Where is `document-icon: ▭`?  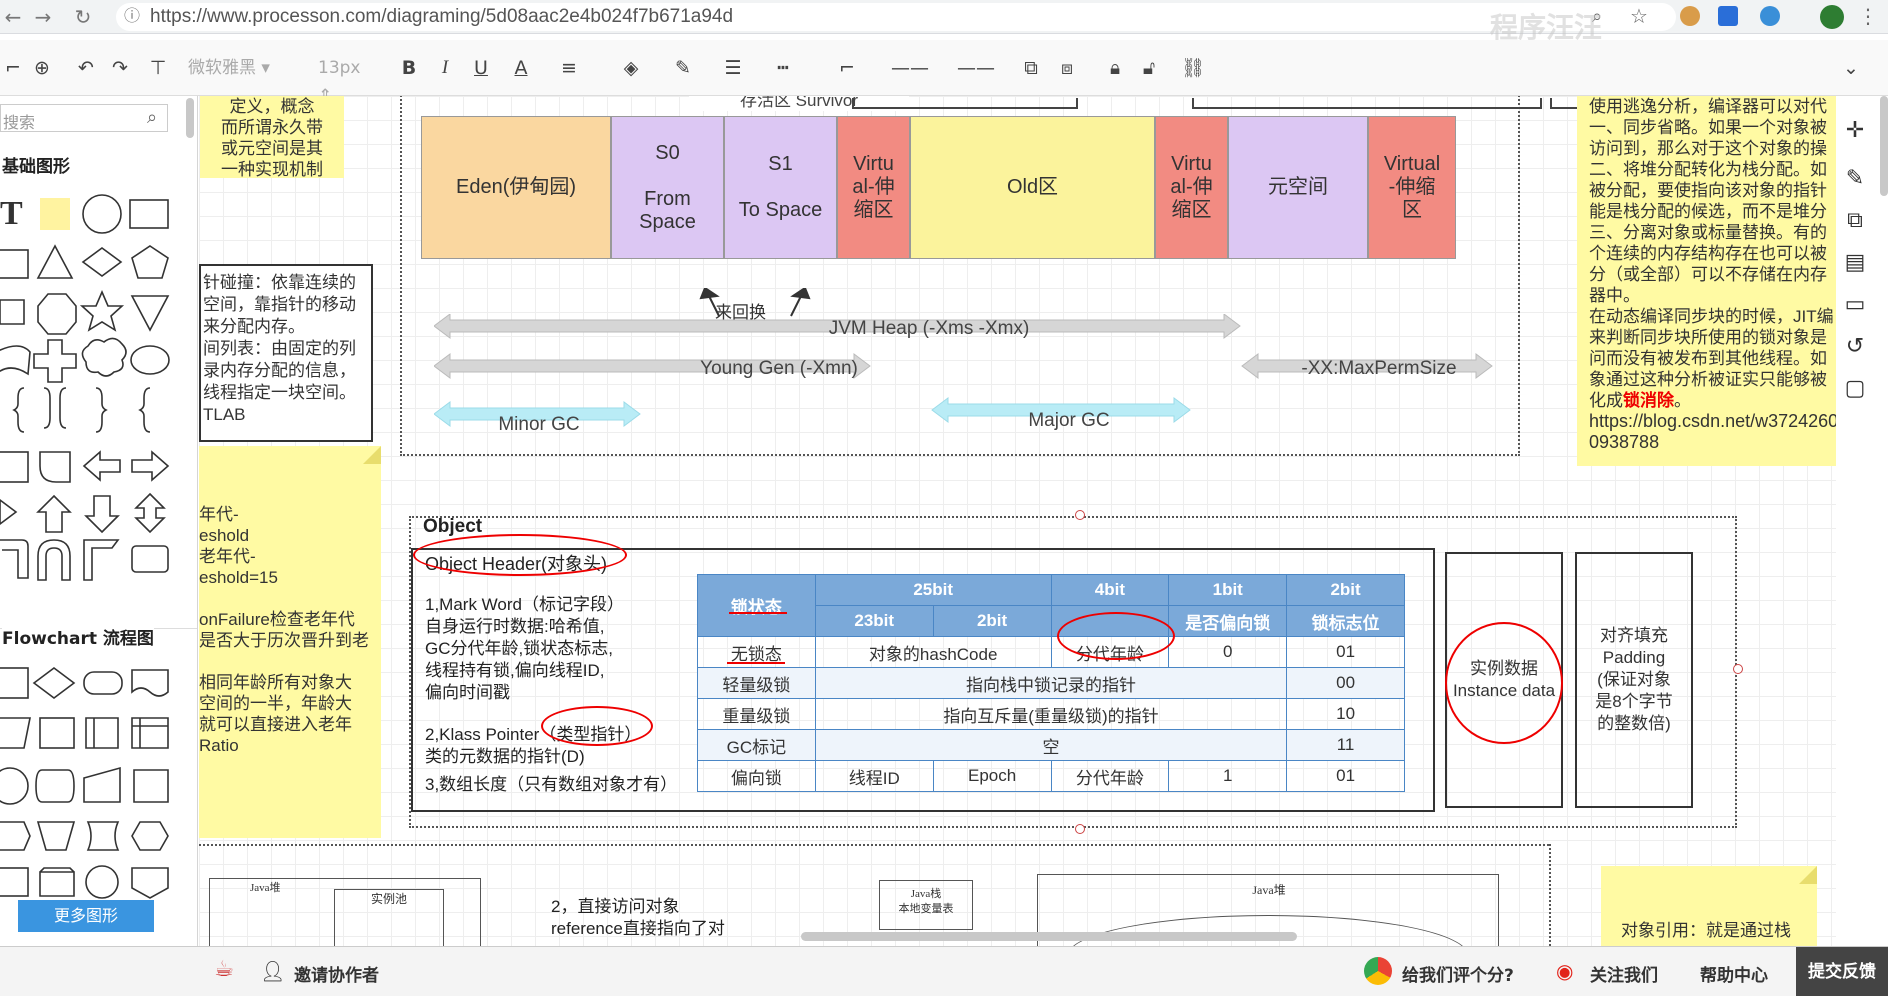 document-icon: ▭ is located at coordinates (1855, 305).